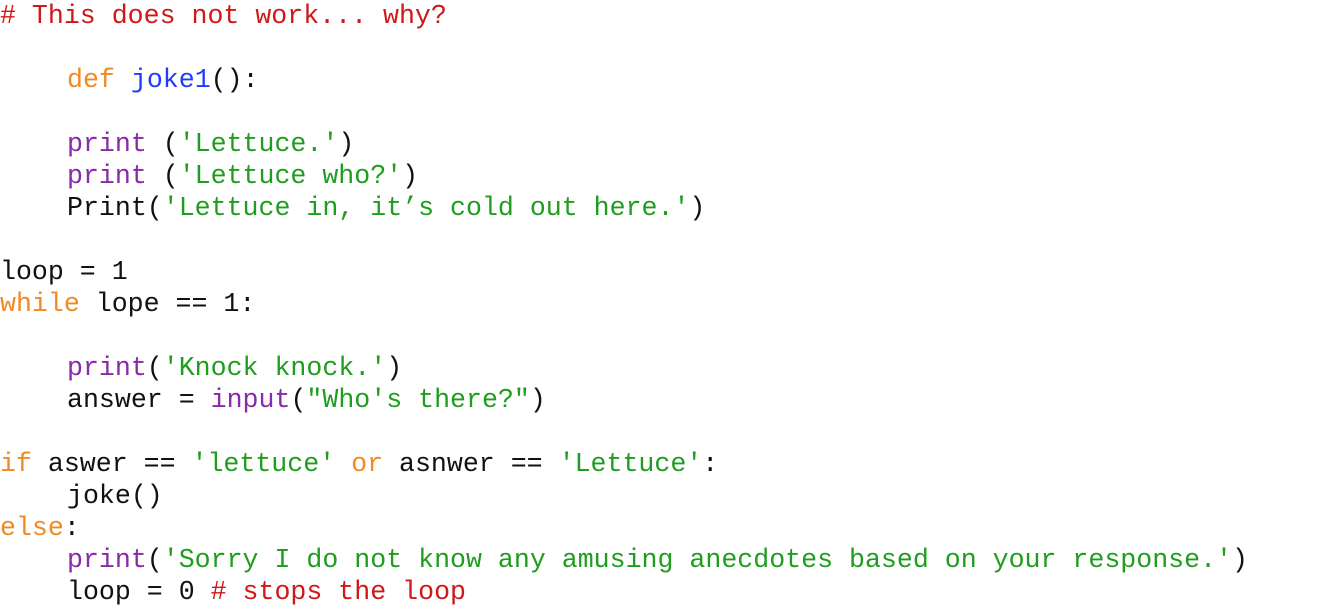  I want to click on code-line-5: print ('Lettuce.'), so click(624, 144).